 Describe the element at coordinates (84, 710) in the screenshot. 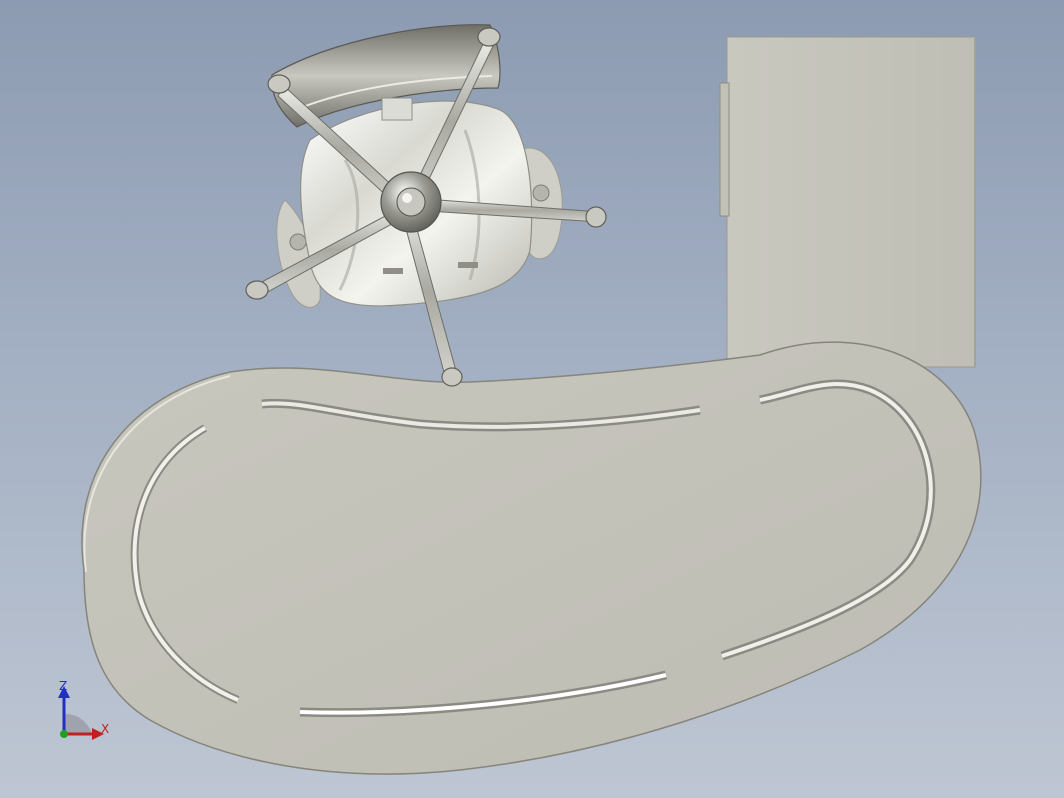

I see `coordinate-triad-icon: Z X` at that location.